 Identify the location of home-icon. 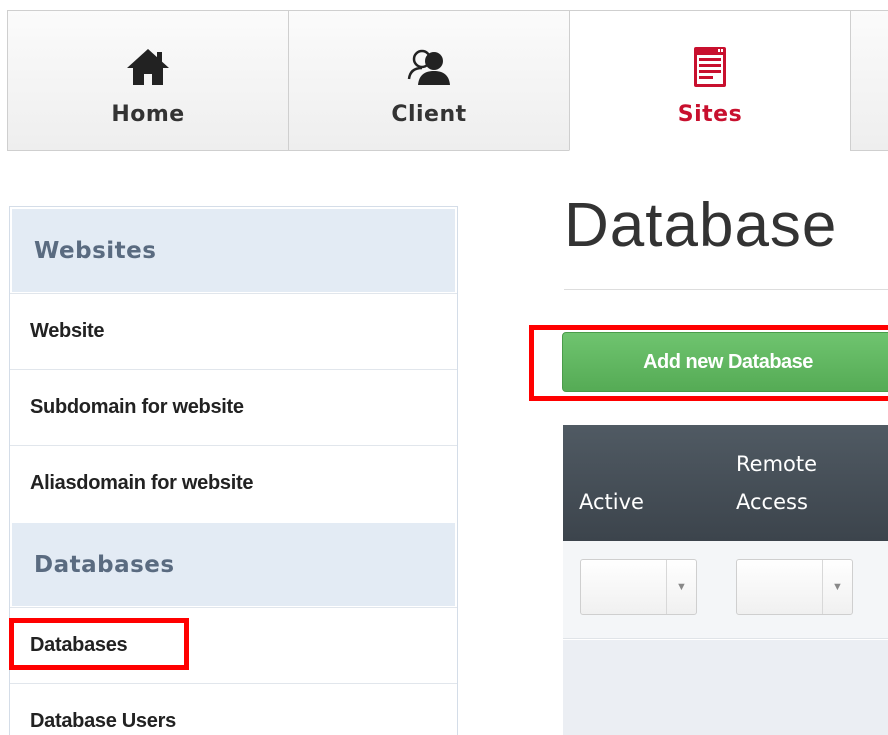
(148, 67).